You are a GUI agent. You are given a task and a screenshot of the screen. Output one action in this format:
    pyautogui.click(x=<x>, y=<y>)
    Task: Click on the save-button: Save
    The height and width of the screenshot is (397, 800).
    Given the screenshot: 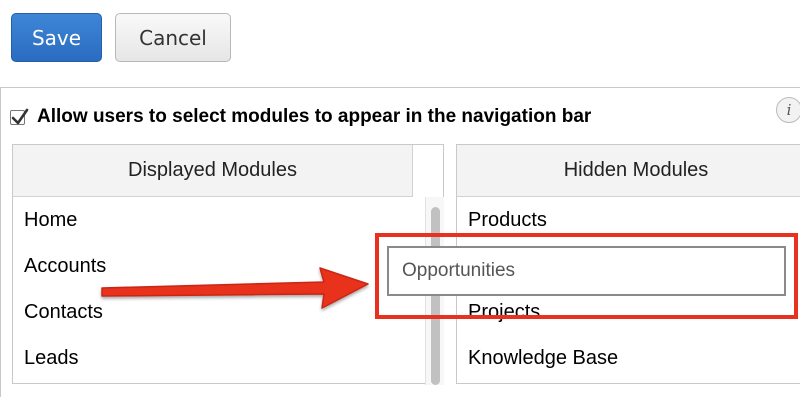 What is the action you would take?
    pyautogui.click(x=56, y=37)
    